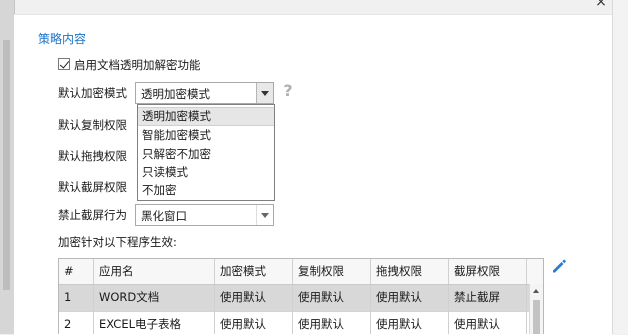  Describe the element at coordinates (488, 298) in the screenshot. I see `table-cell: 禁止截屏` at that location.